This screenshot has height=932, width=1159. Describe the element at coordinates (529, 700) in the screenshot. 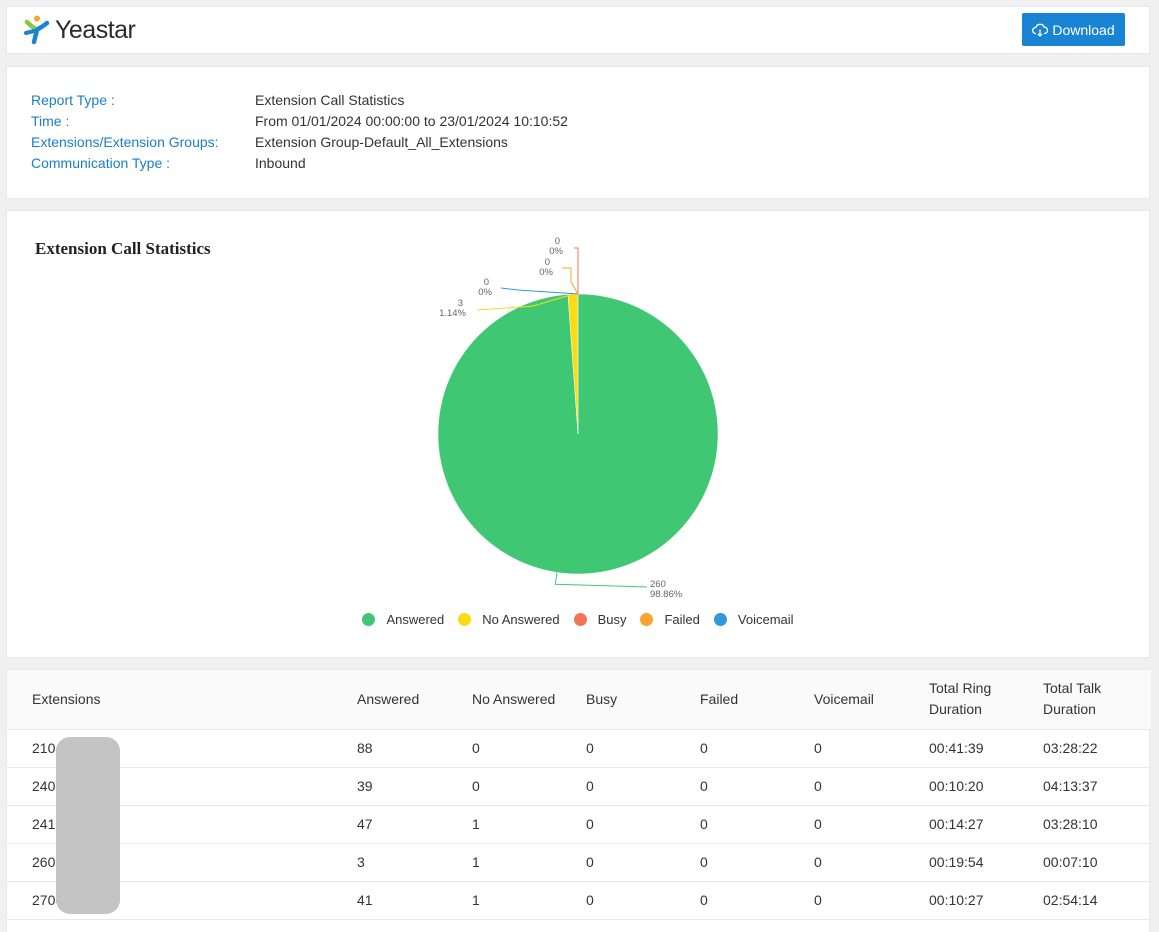

I see `col-header-no-answered: No Answered` at that location.